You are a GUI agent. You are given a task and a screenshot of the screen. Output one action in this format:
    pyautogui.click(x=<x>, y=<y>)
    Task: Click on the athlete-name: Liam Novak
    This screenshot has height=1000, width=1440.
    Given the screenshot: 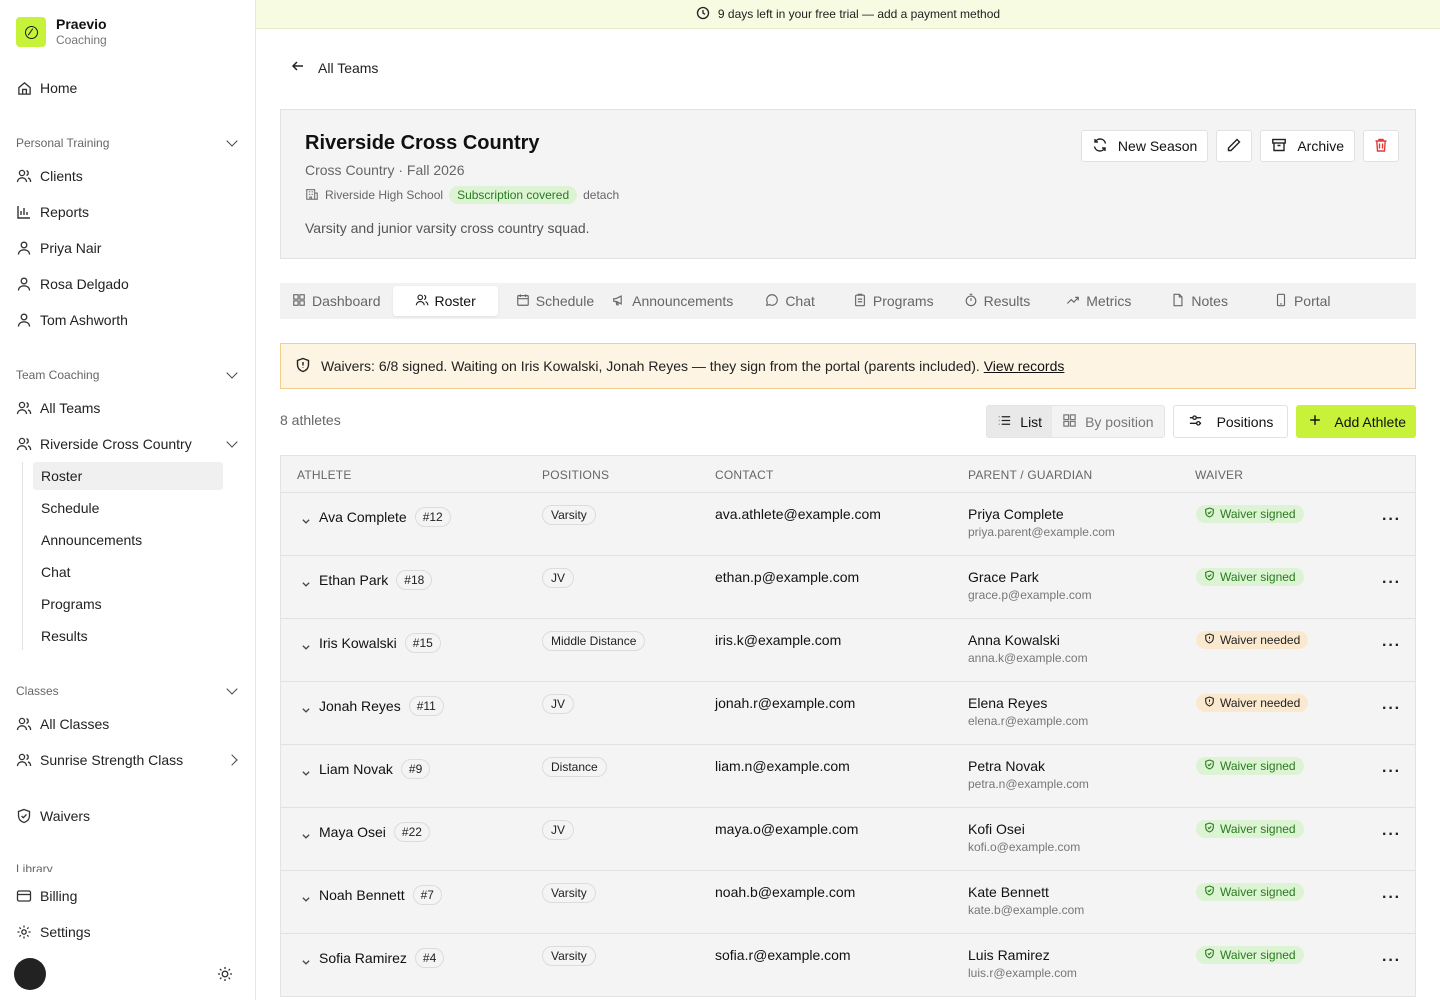 What is the action you would take?
    pyautogui.click(x=356, y=769)
    